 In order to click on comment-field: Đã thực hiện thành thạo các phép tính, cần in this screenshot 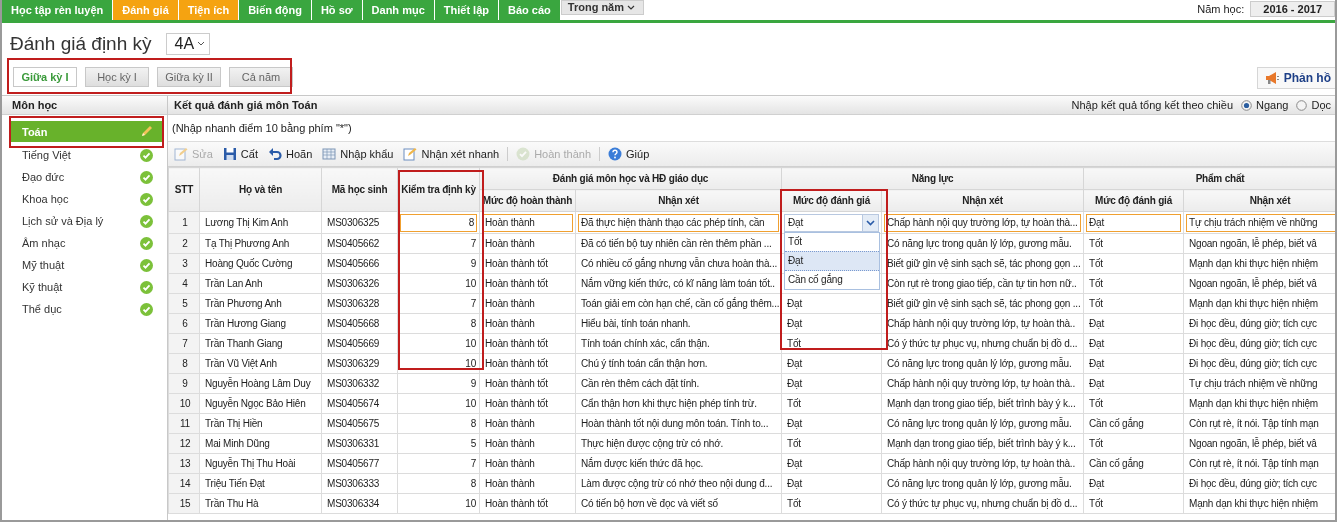, I will do `click(678, 222)`.